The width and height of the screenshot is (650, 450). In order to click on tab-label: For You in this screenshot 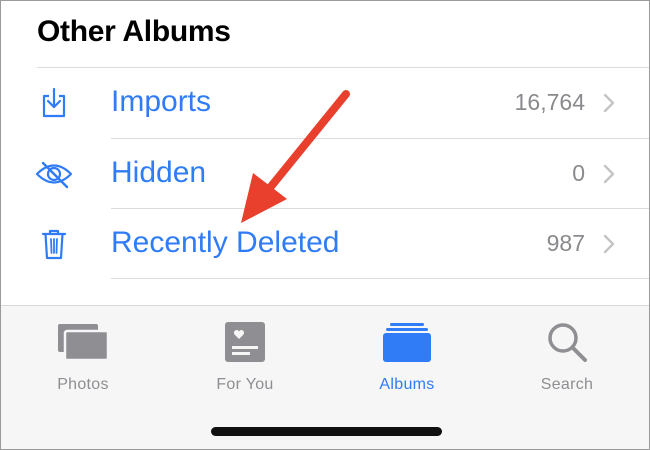, I will do `click(245, 384)`.